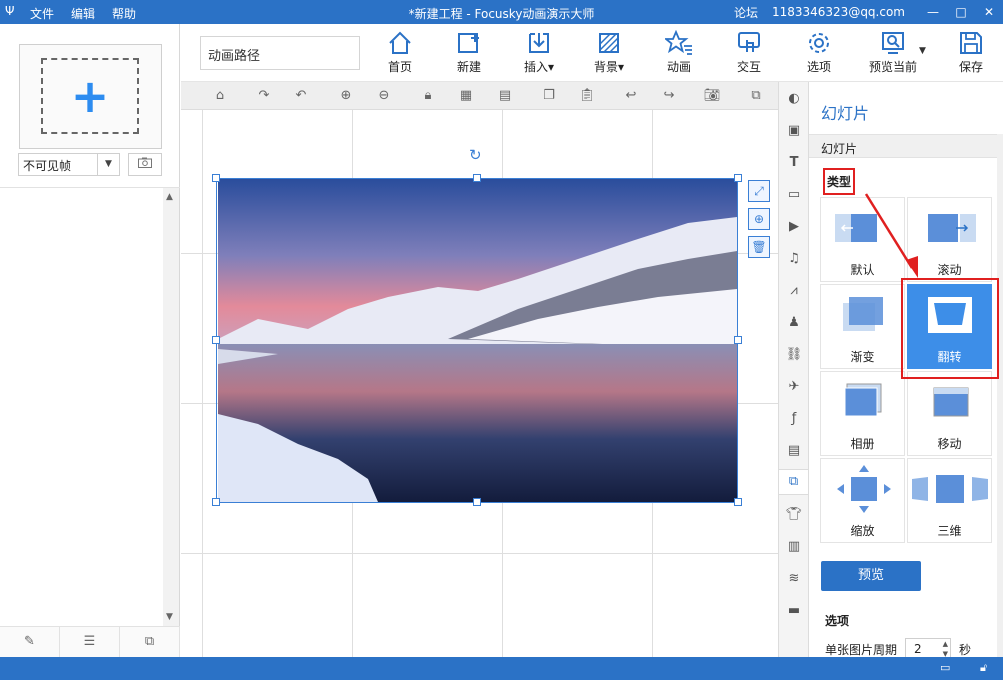 The image size is (1003, 680). What do you see at coordinates (477, 178) in the screenshot?
I see `resize-handle-t` at bounding box center [477, 178].